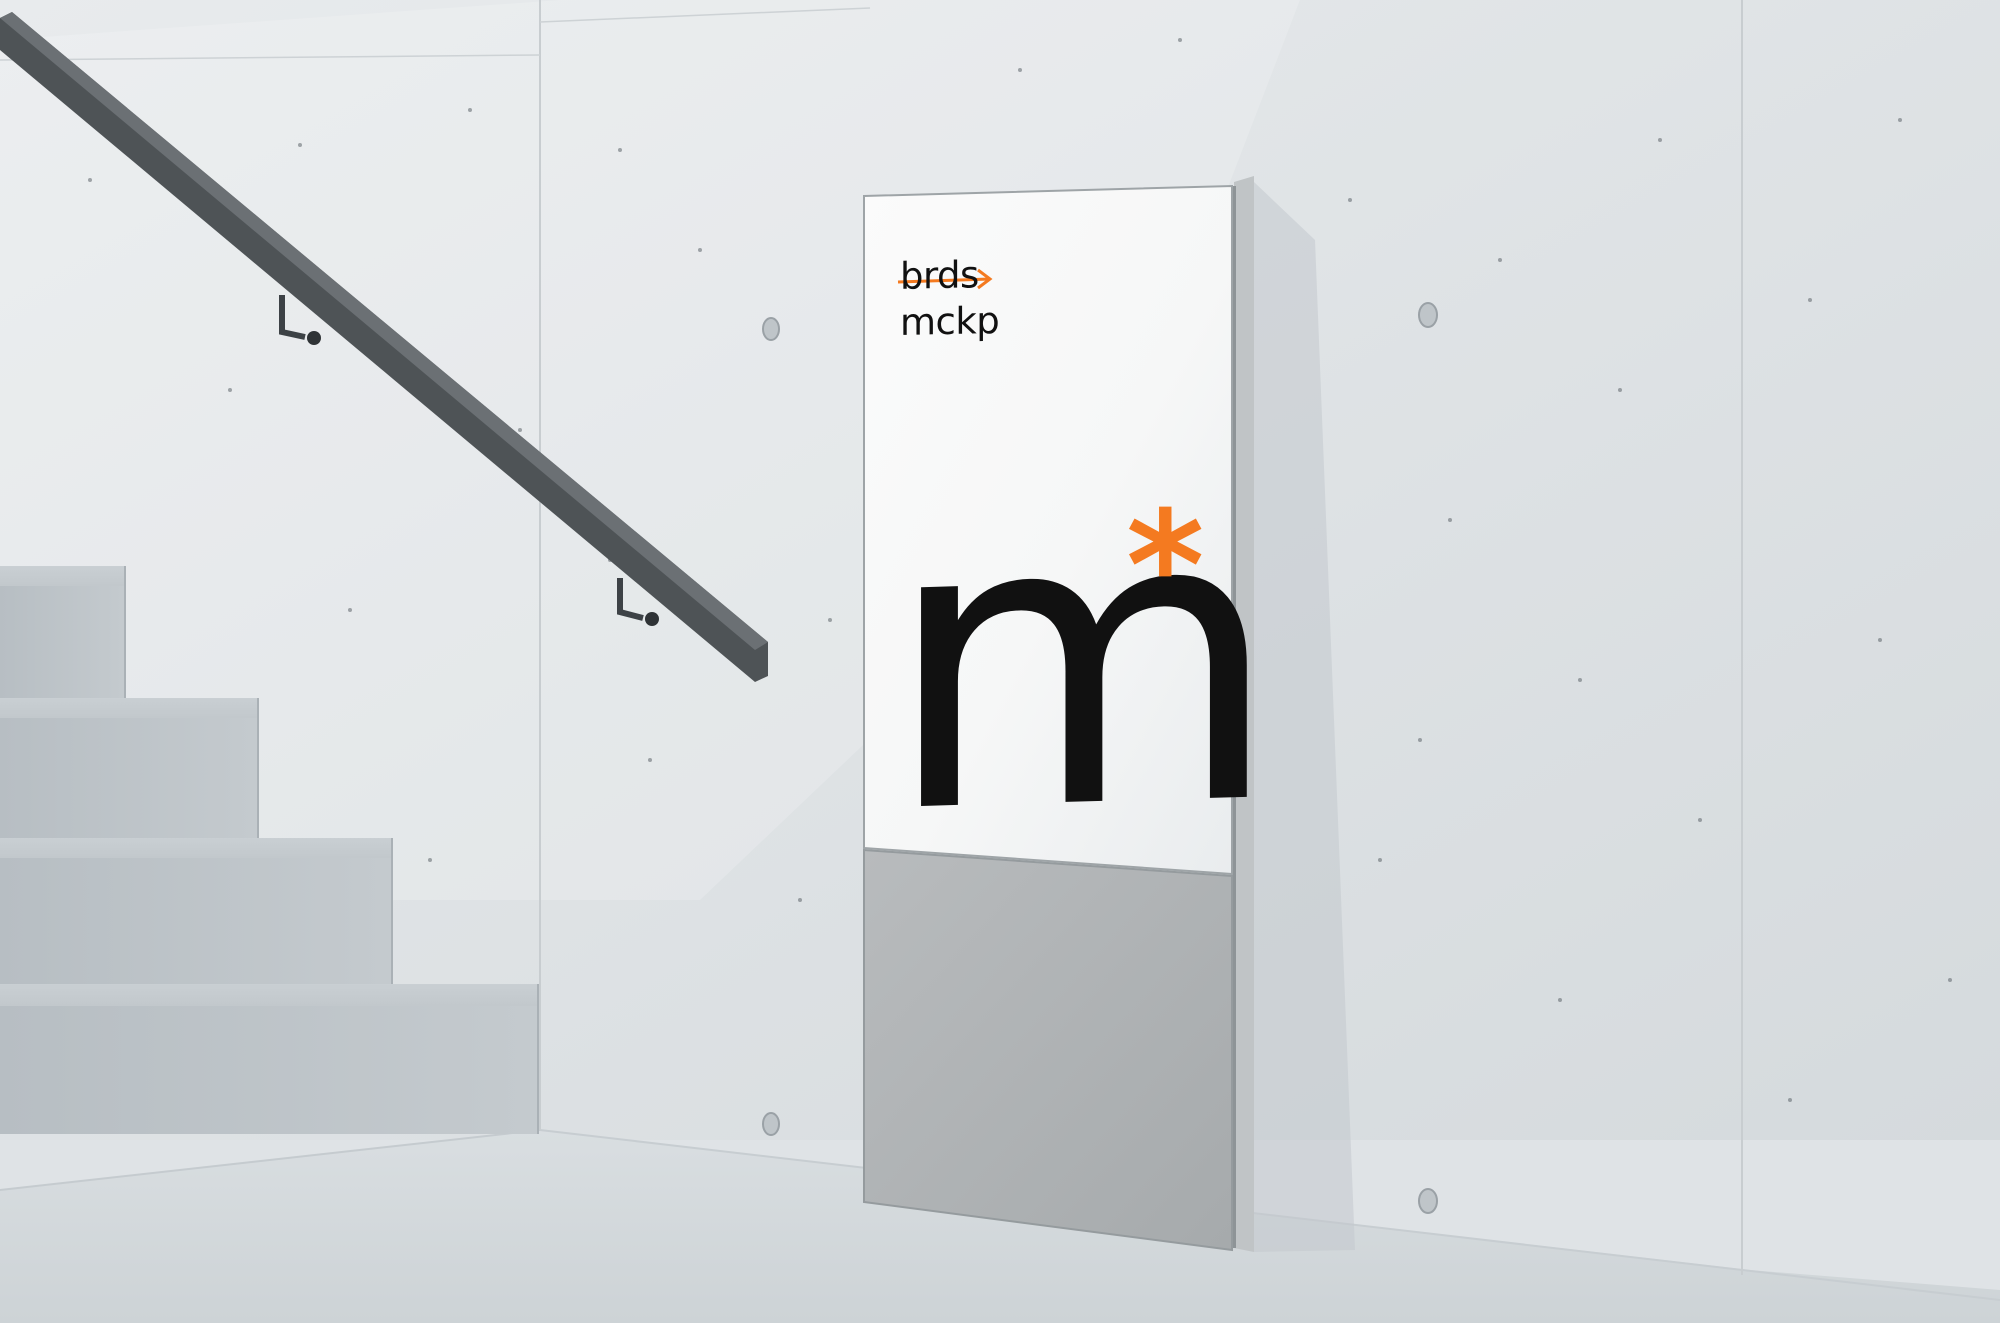  I want to click on sign-asterisk-icon: *, so click(1165, 567).